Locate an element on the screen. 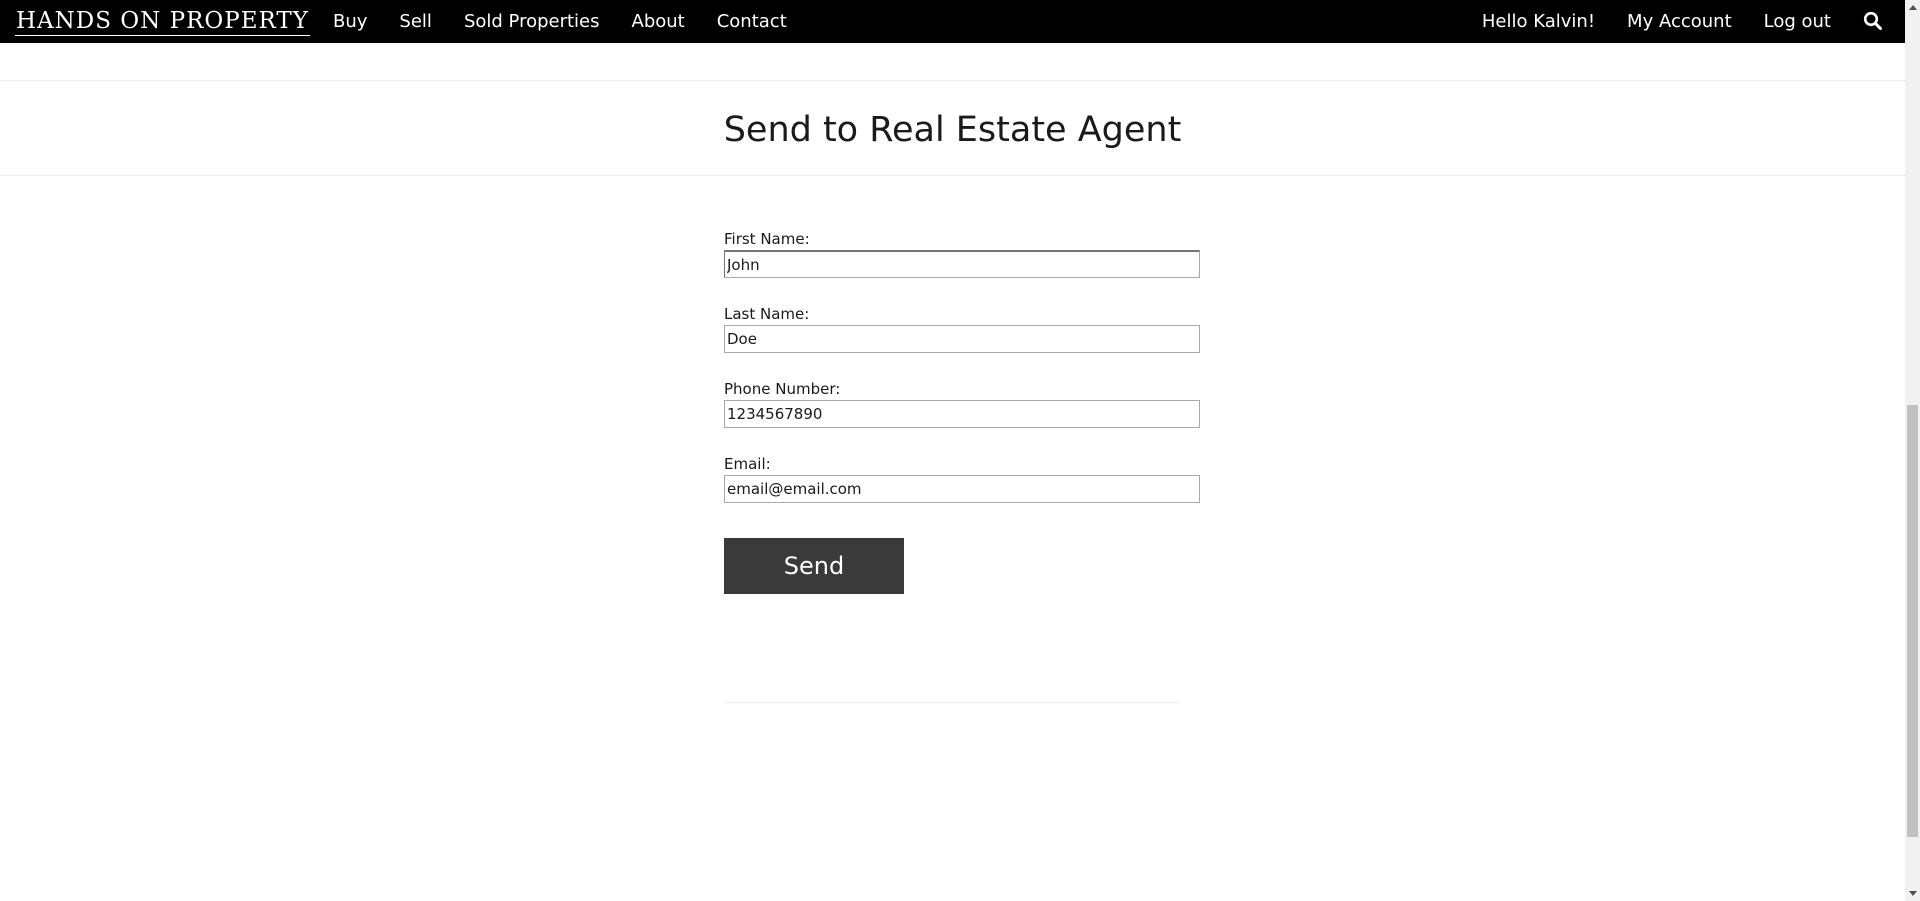  email-field-group: Email: is located at coordinates (962, 478).